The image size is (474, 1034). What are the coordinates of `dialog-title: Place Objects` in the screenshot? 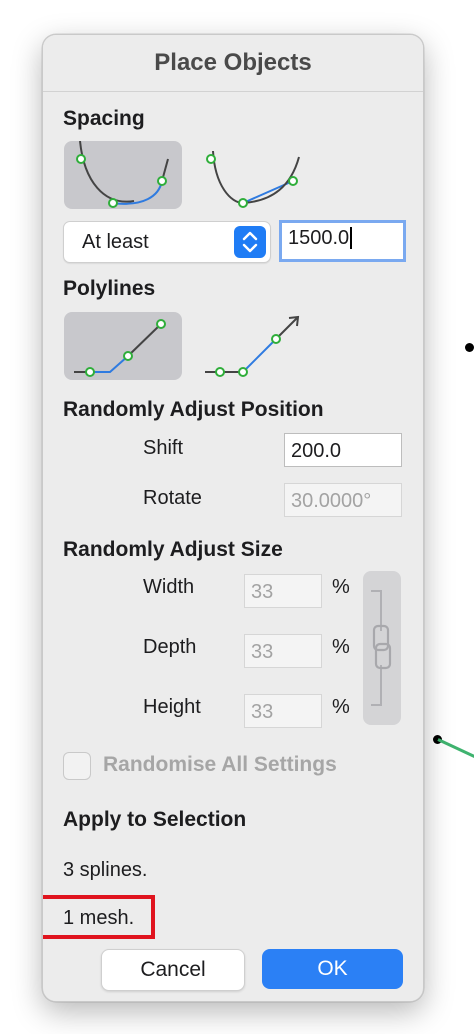 It's located at (233, 63).